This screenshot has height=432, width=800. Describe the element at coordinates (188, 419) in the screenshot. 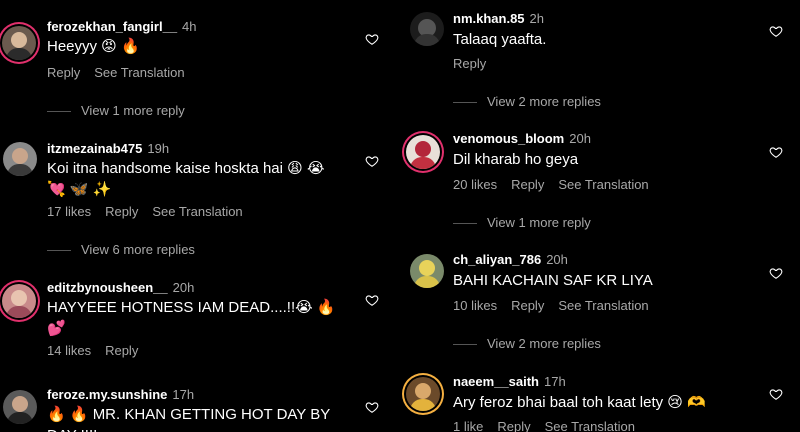

I see `comment-text: 🔥 🔥 MR. KHAN GETTING HOT DAY BY DAY !!!!` at that location.